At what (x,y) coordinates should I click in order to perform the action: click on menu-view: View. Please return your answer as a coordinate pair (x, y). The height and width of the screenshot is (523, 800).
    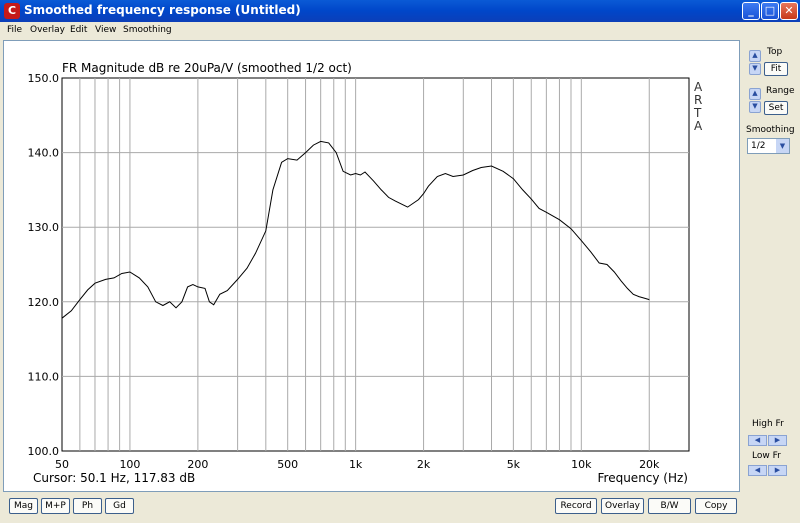
    Looking at the image, I should click on (105, 30).